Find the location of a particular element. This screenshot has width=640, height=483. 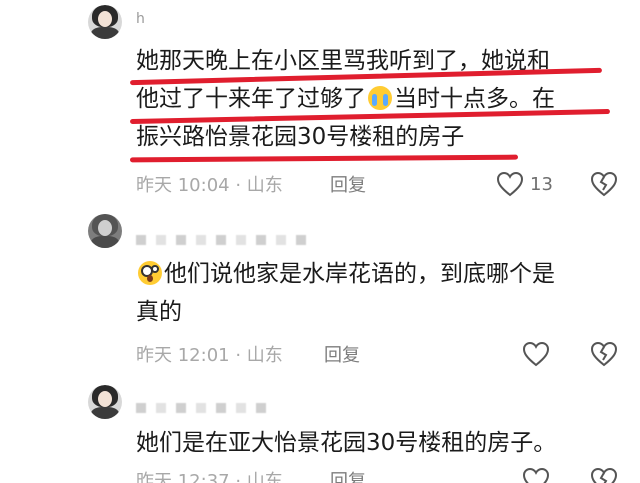

comment-text: 他们说他家是水岸花语的，到底哪个是 真的 is located at coordinates (345, 293).